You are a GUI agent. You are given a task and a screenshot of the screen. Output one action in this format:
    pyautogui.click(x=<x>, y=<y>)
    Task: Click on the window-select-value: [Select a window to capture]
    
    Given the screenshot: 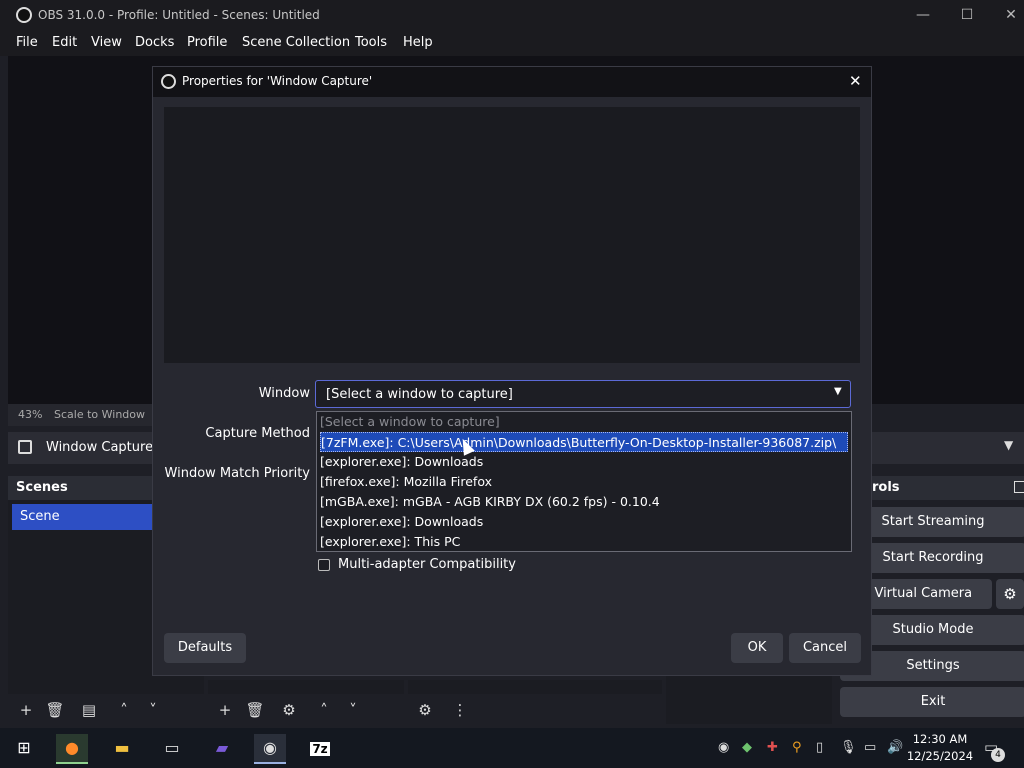 What is the action you would take?
    pyautogui.click(x=419, y=394)
    